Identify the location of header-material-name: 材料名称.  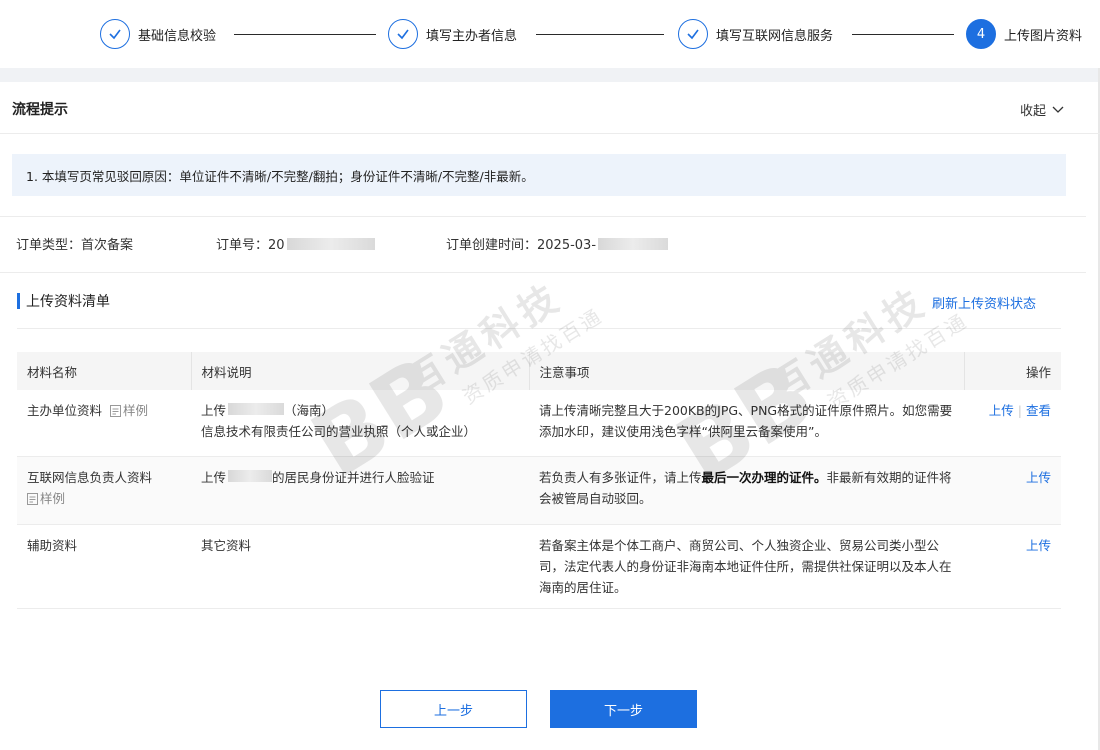
(104, 371).